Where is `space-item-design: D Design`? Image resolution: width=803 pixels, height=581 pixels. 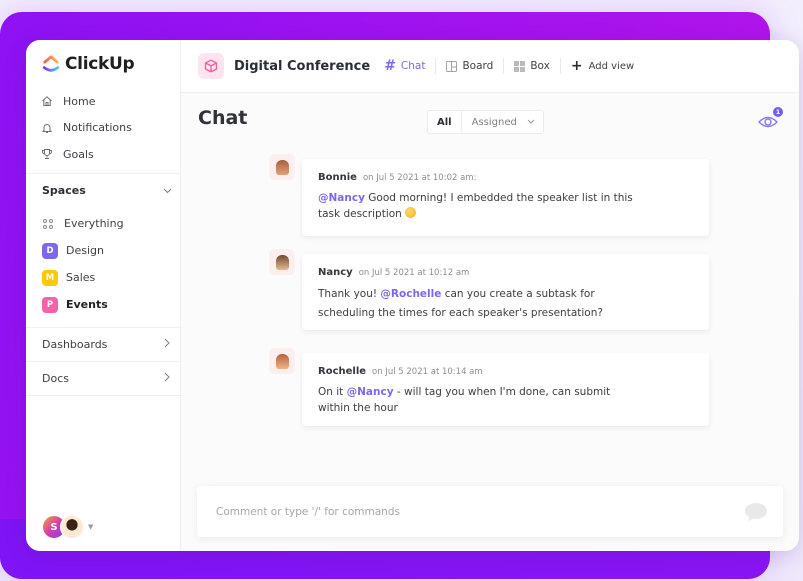
space-item-design: D Design is located at coordinates (109, 250).